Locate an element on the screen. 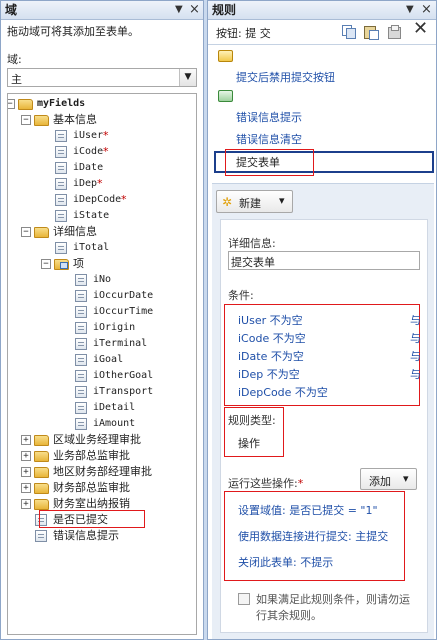  close-pane-icon: × is located at coordinates (426, 10).